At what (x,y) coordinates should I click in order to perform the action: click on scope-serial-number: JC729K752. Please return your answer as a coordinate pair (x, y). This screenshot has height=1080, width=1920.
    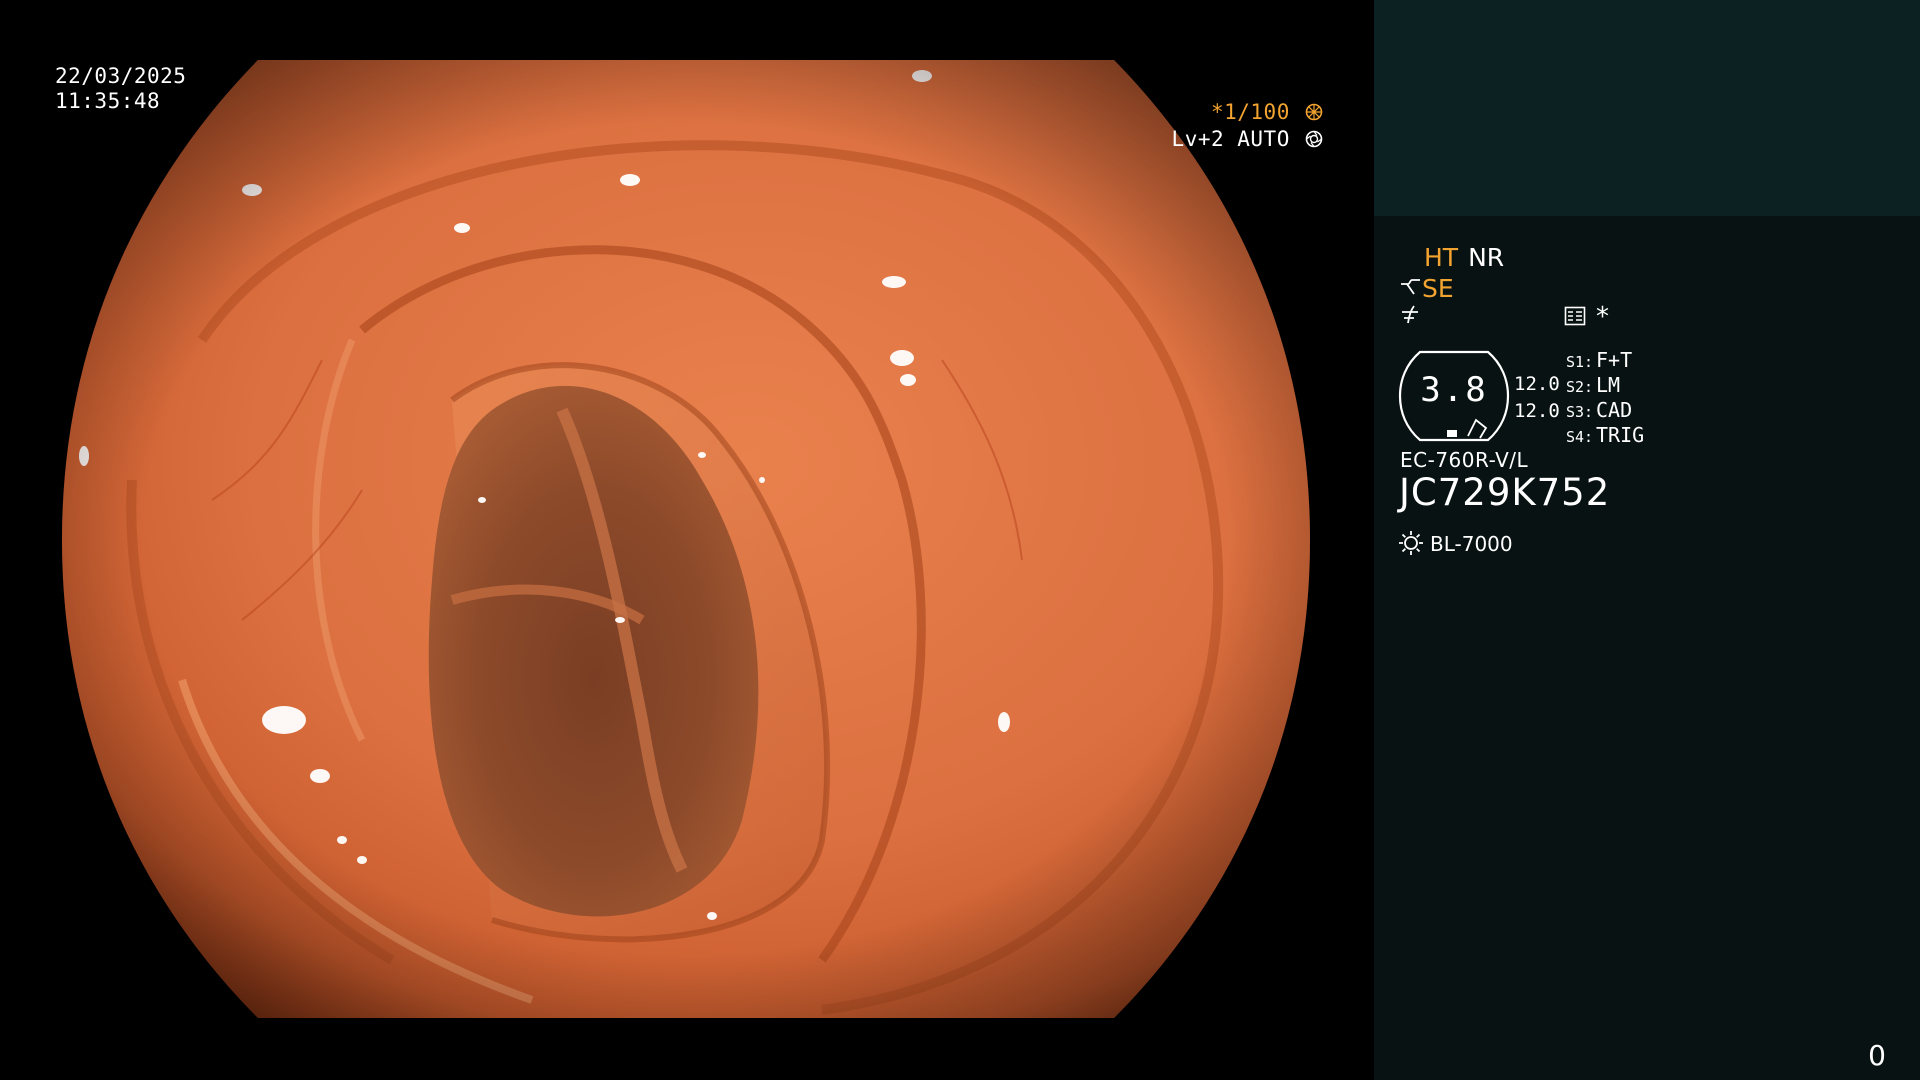
    Looking at the image, I should click on (1505, 492).